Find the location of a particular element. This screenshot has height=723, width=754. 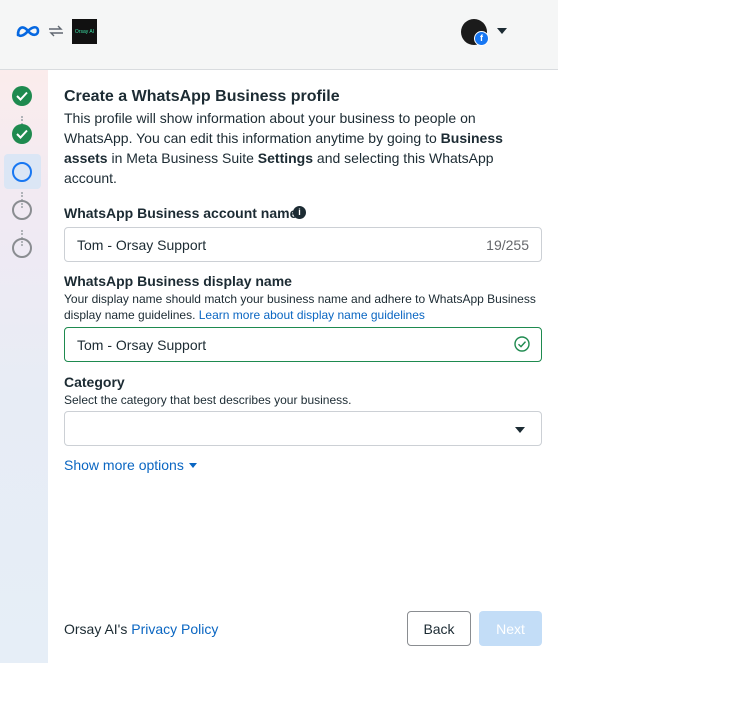

sync-icon is located at coordinates (56, 31).